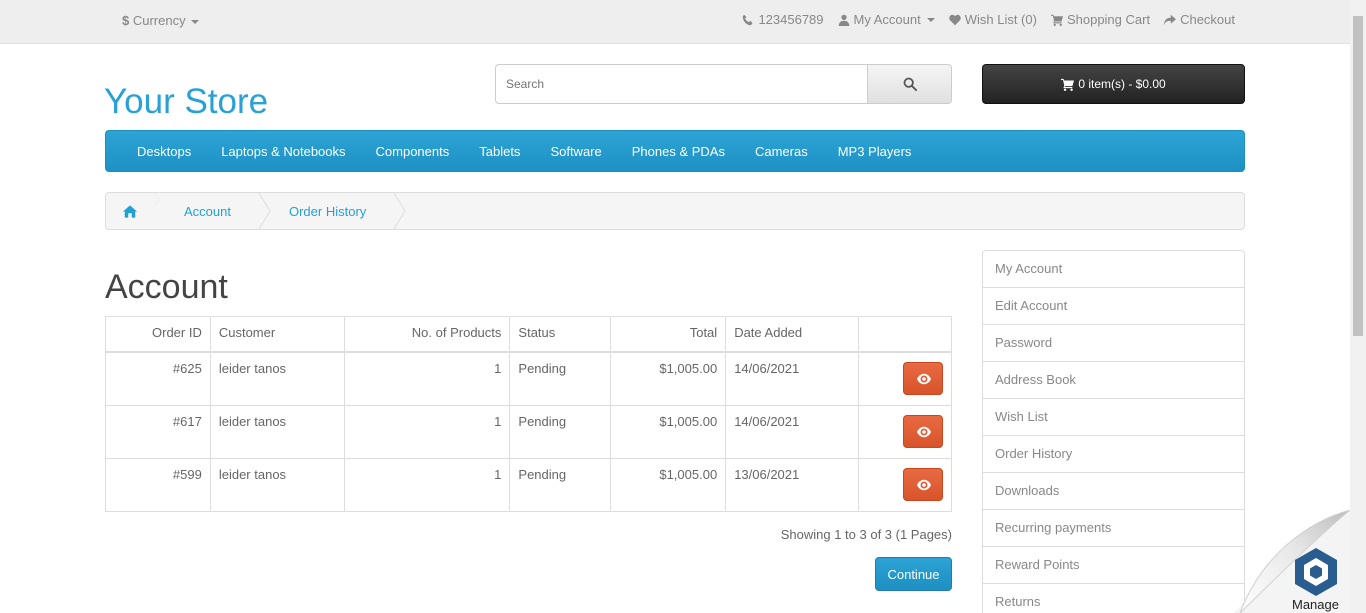 This screenshot has width=1366, height=613. Describe the element at coordinates (1358, 176) in the screenshot. I see `scrollbar-thumb` at that location.